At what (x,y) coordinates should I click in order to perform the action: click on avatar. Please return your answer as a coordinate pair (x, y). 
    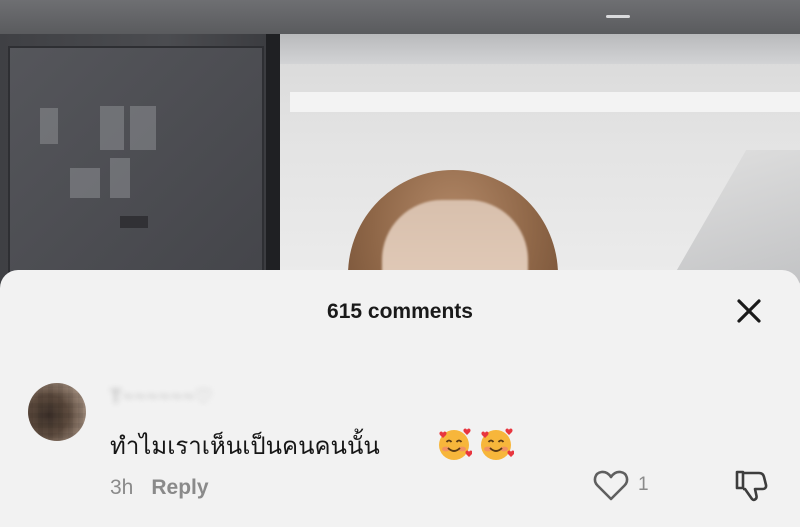
    Looking at the image, I should click on (57, 412).